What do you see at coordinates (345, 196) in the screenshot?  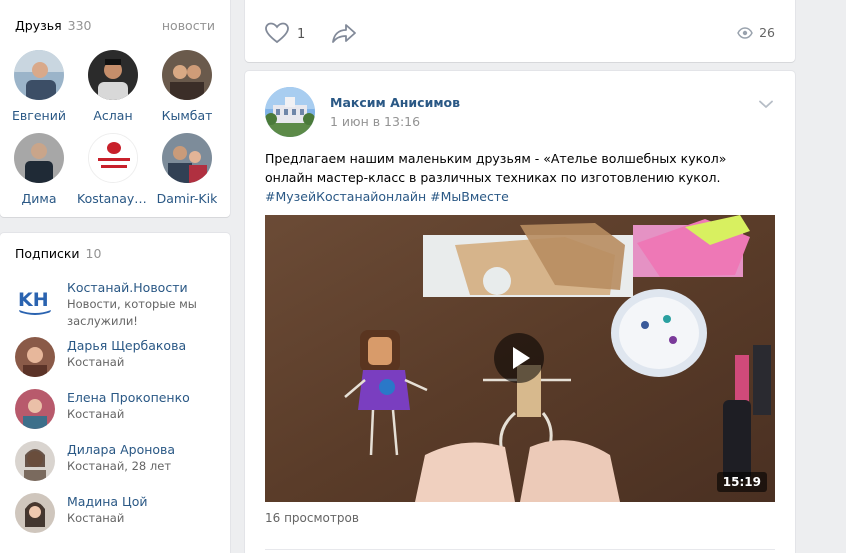 I see `hashtag-link: #МузейКостанайонлайн` at bounding box center [345, 196].